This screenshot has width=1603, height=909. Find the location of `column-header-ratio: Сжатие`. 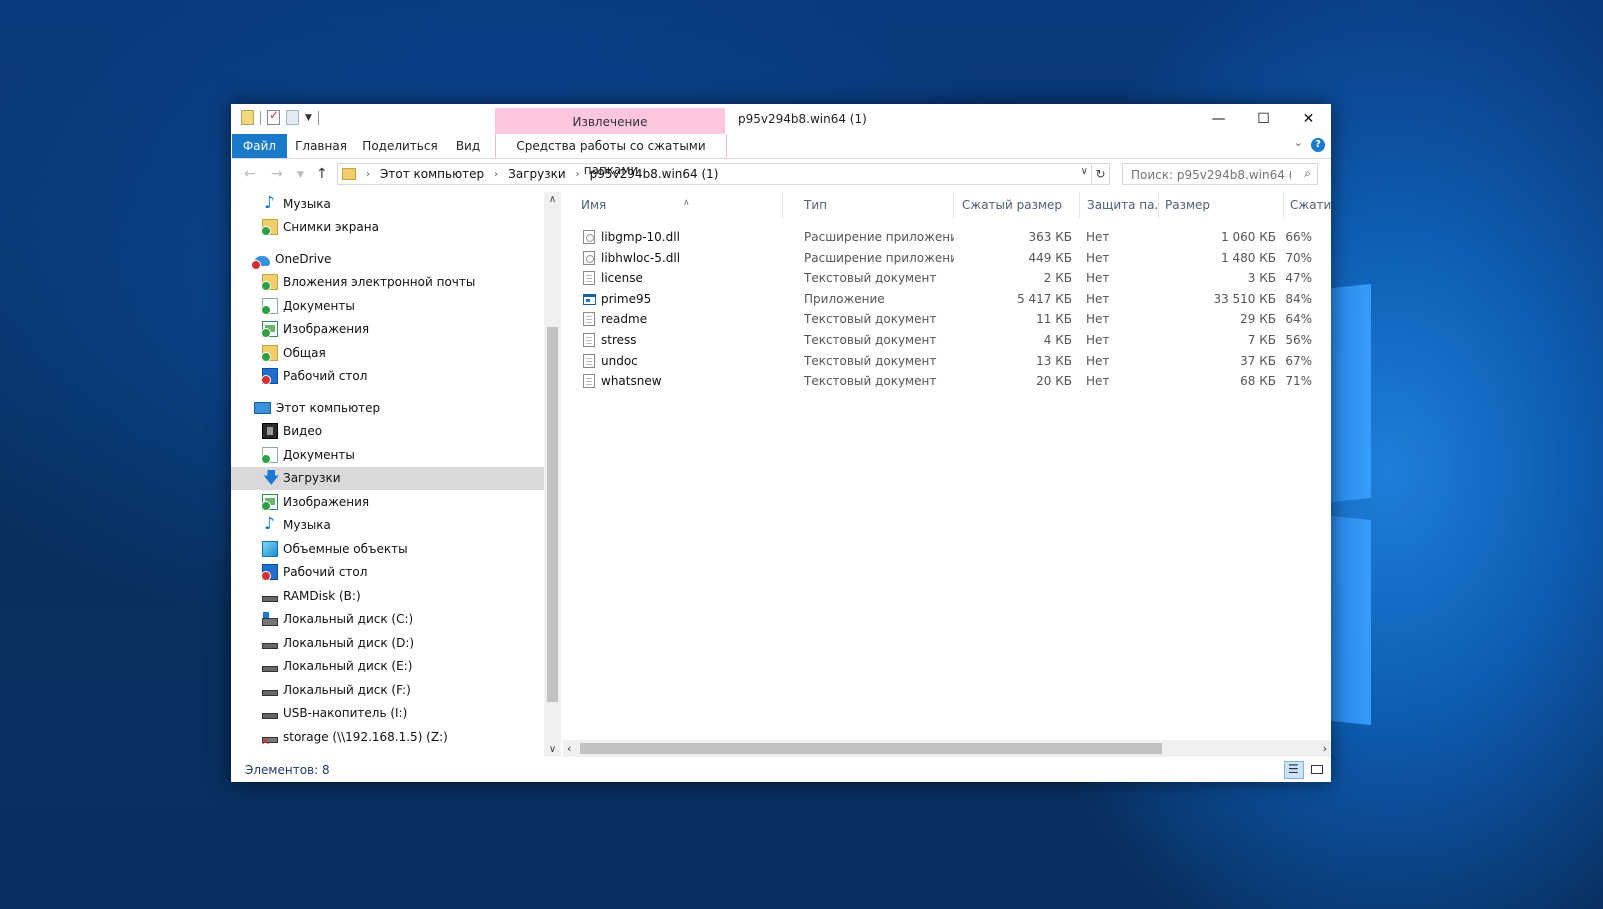

column-header-ratio: Сжатие is located at coordinates (1308, 205).